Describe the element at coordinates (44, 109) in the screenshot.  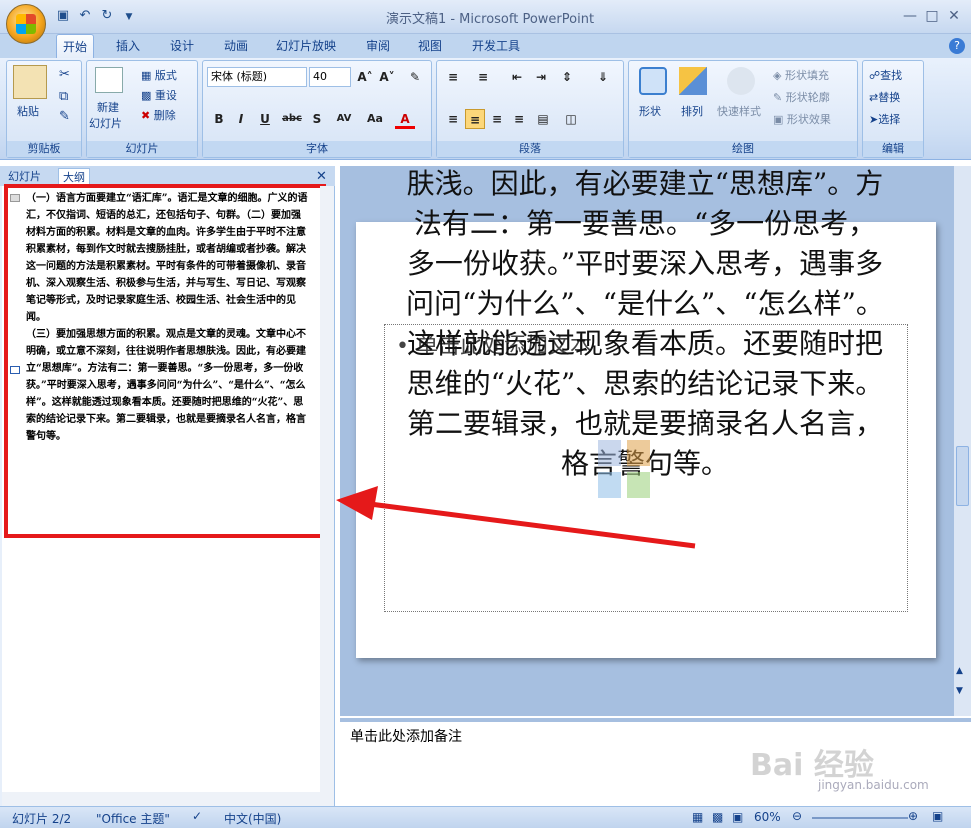
I see `group-clipboard: 粘贴 ✂ ⧉ ✎ 剪贴板` at that location.